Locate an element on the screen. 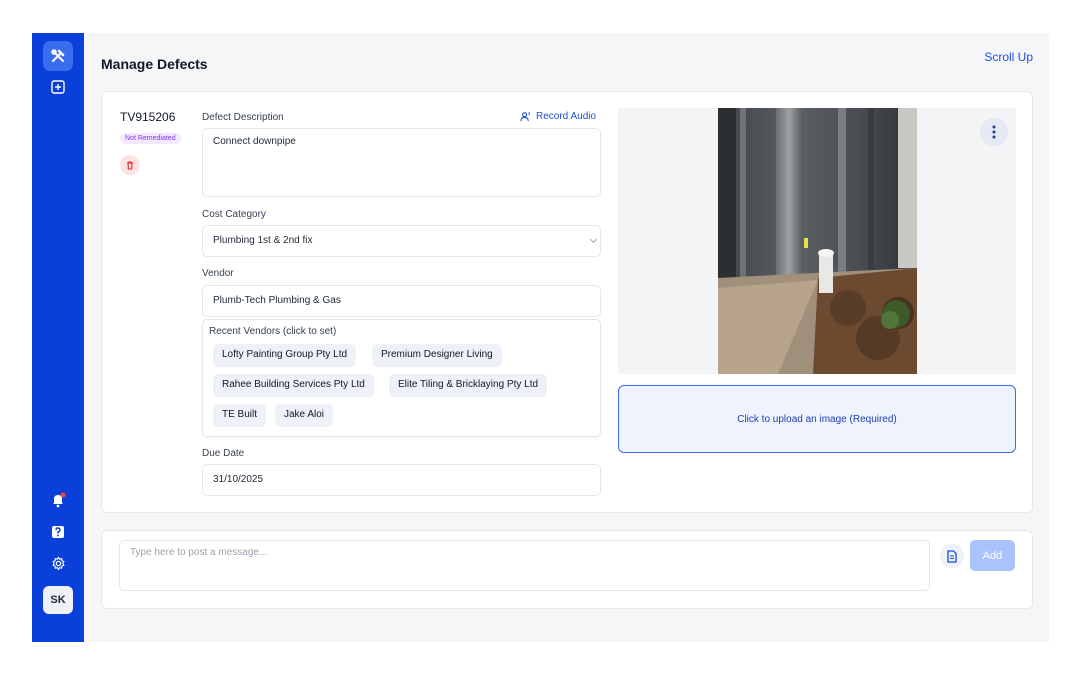  vendor-chip: Elite Tiling & Bricklaying Pty Ltd is located at coordinates (468, 385).